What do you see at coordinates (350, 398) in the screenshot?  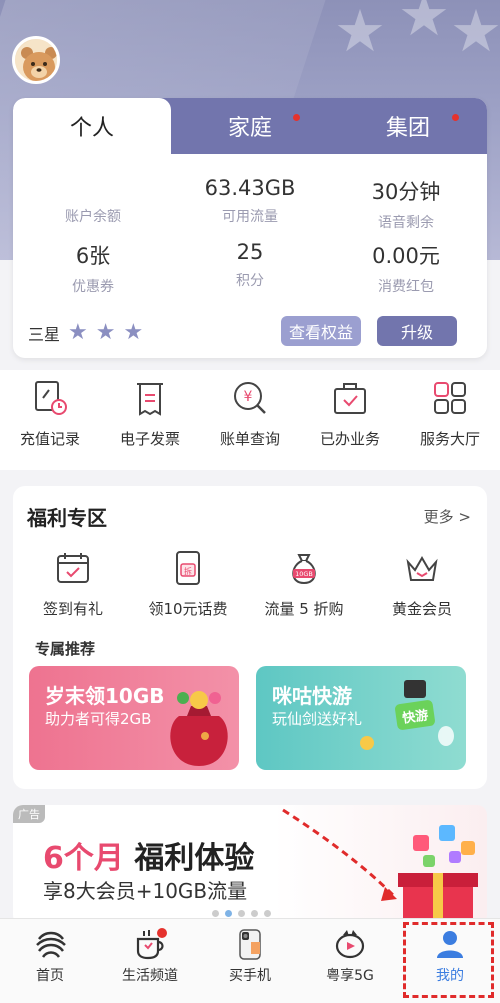 I see `handled-business-icon` at bounding box center [350, 398].